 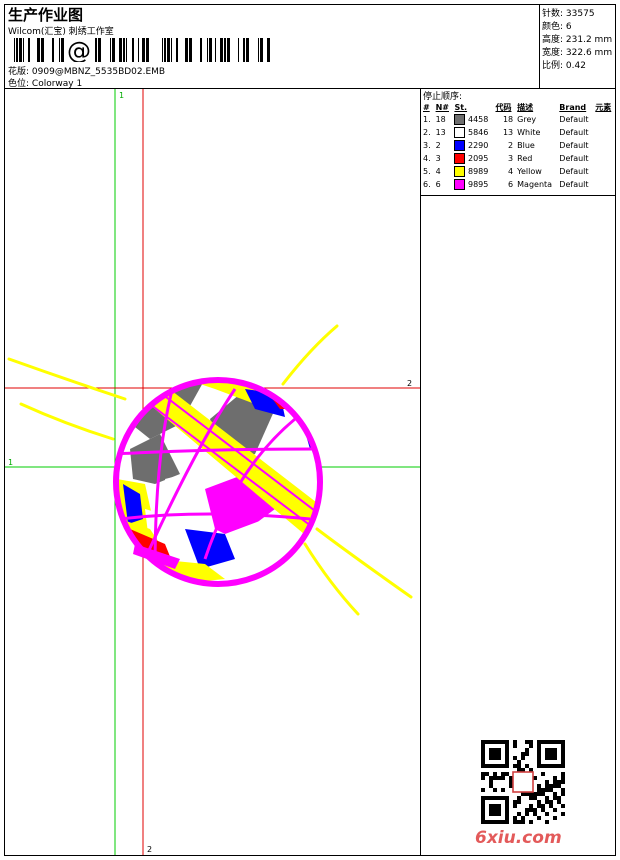 I want to click on row-needle: 6, so click(x=438, y=184).